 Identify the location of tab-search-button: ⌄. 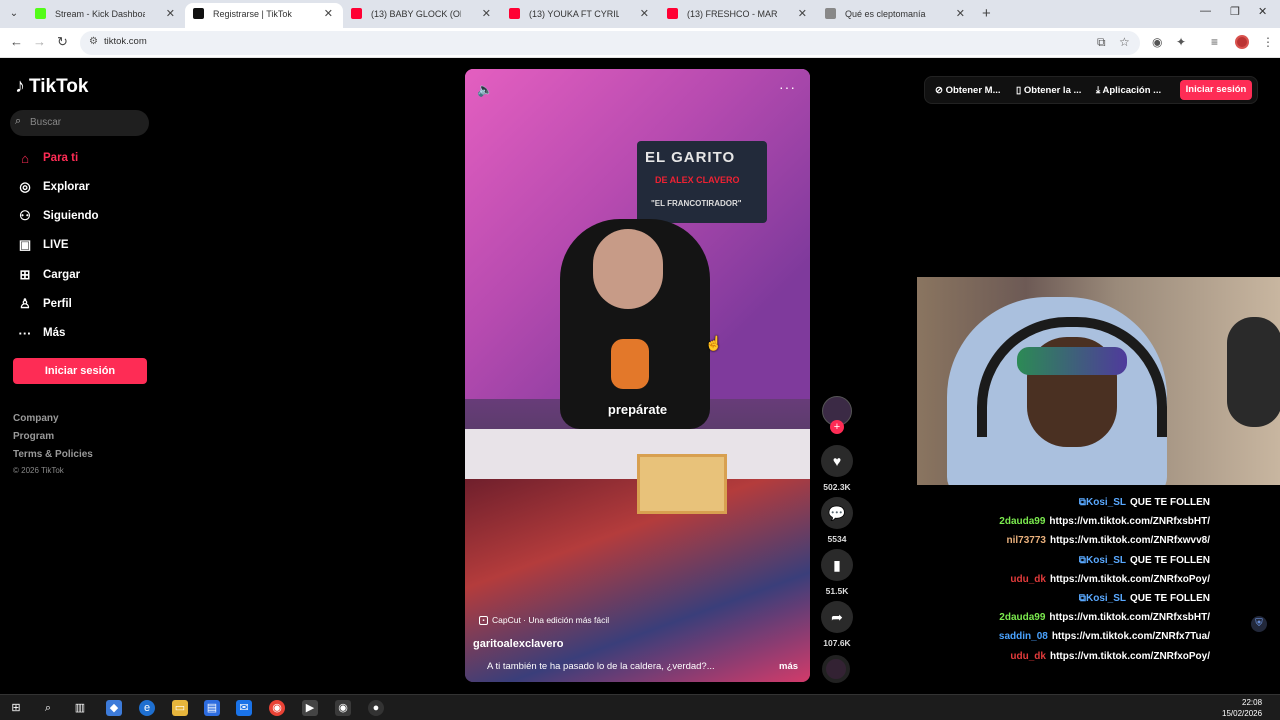
(14, 14).